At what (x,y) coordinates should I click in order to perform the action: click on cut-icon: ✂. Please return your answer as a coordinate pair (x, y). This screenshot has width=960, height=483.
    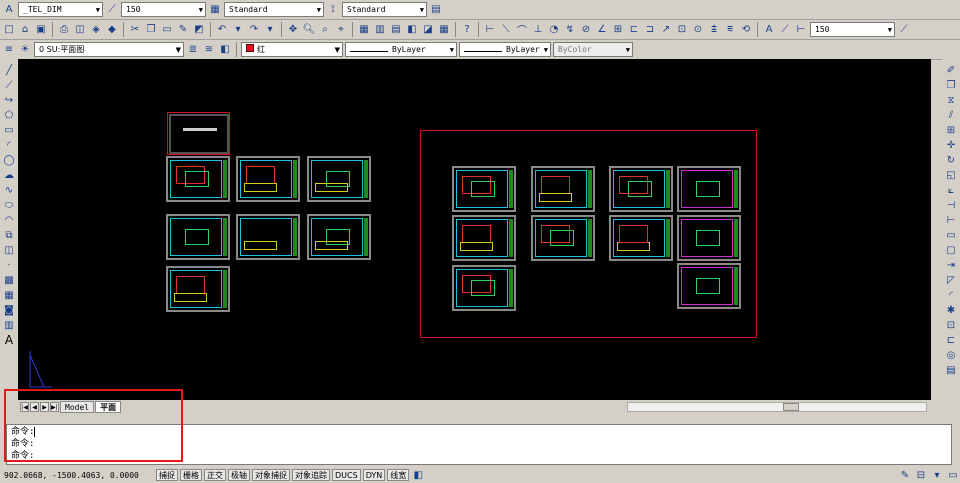
    Looking at the image, I should click on (135, 30).